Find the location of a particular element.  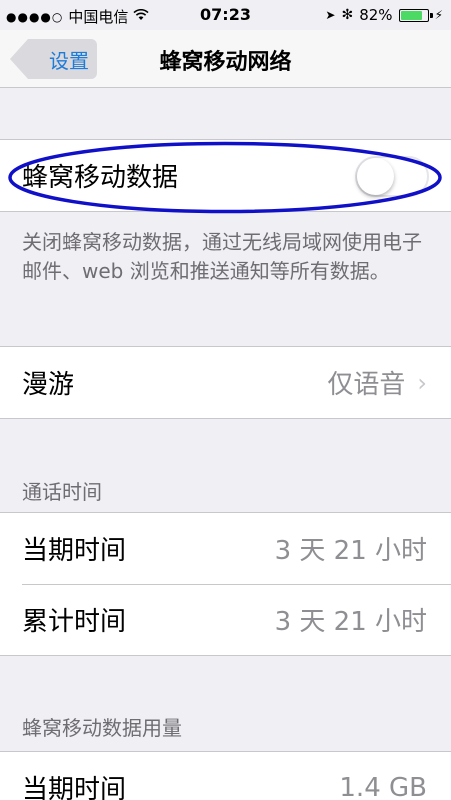

data-usage-group: 当期时间 1.4 GB is located at coordinates (225, 775).